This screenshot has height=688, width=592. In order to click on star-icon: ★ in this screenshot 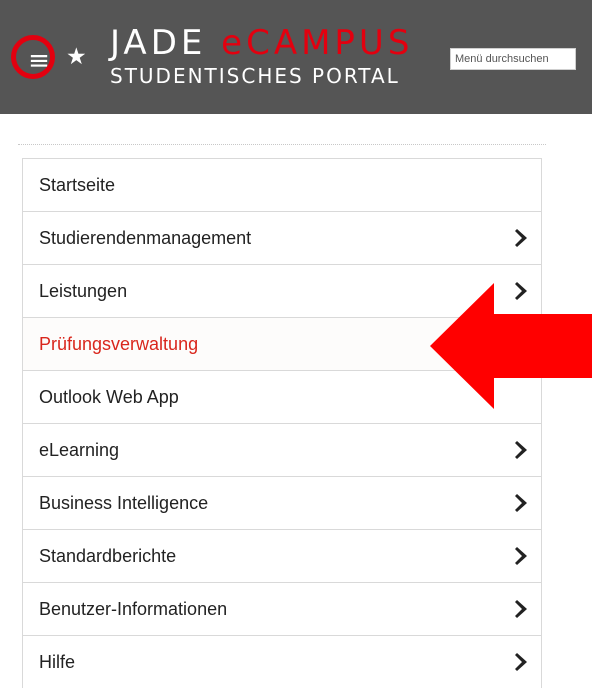, I will do `click(76, 57)`.